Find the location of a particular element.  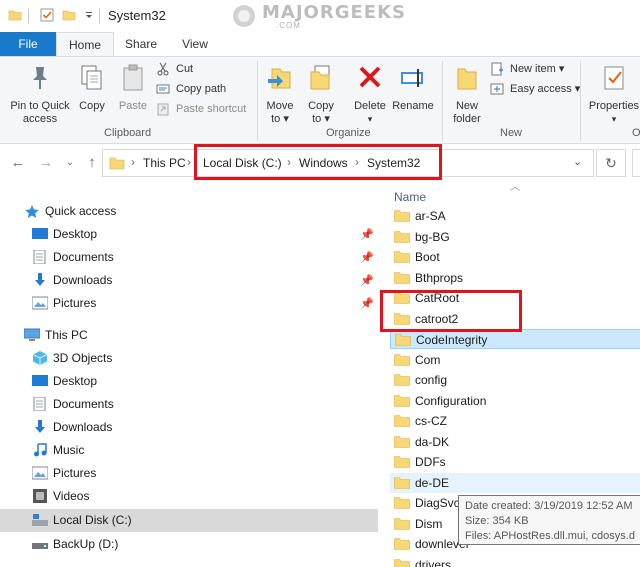

copy-to-button: Copy to ▾ is located at coordinates (321, 94).